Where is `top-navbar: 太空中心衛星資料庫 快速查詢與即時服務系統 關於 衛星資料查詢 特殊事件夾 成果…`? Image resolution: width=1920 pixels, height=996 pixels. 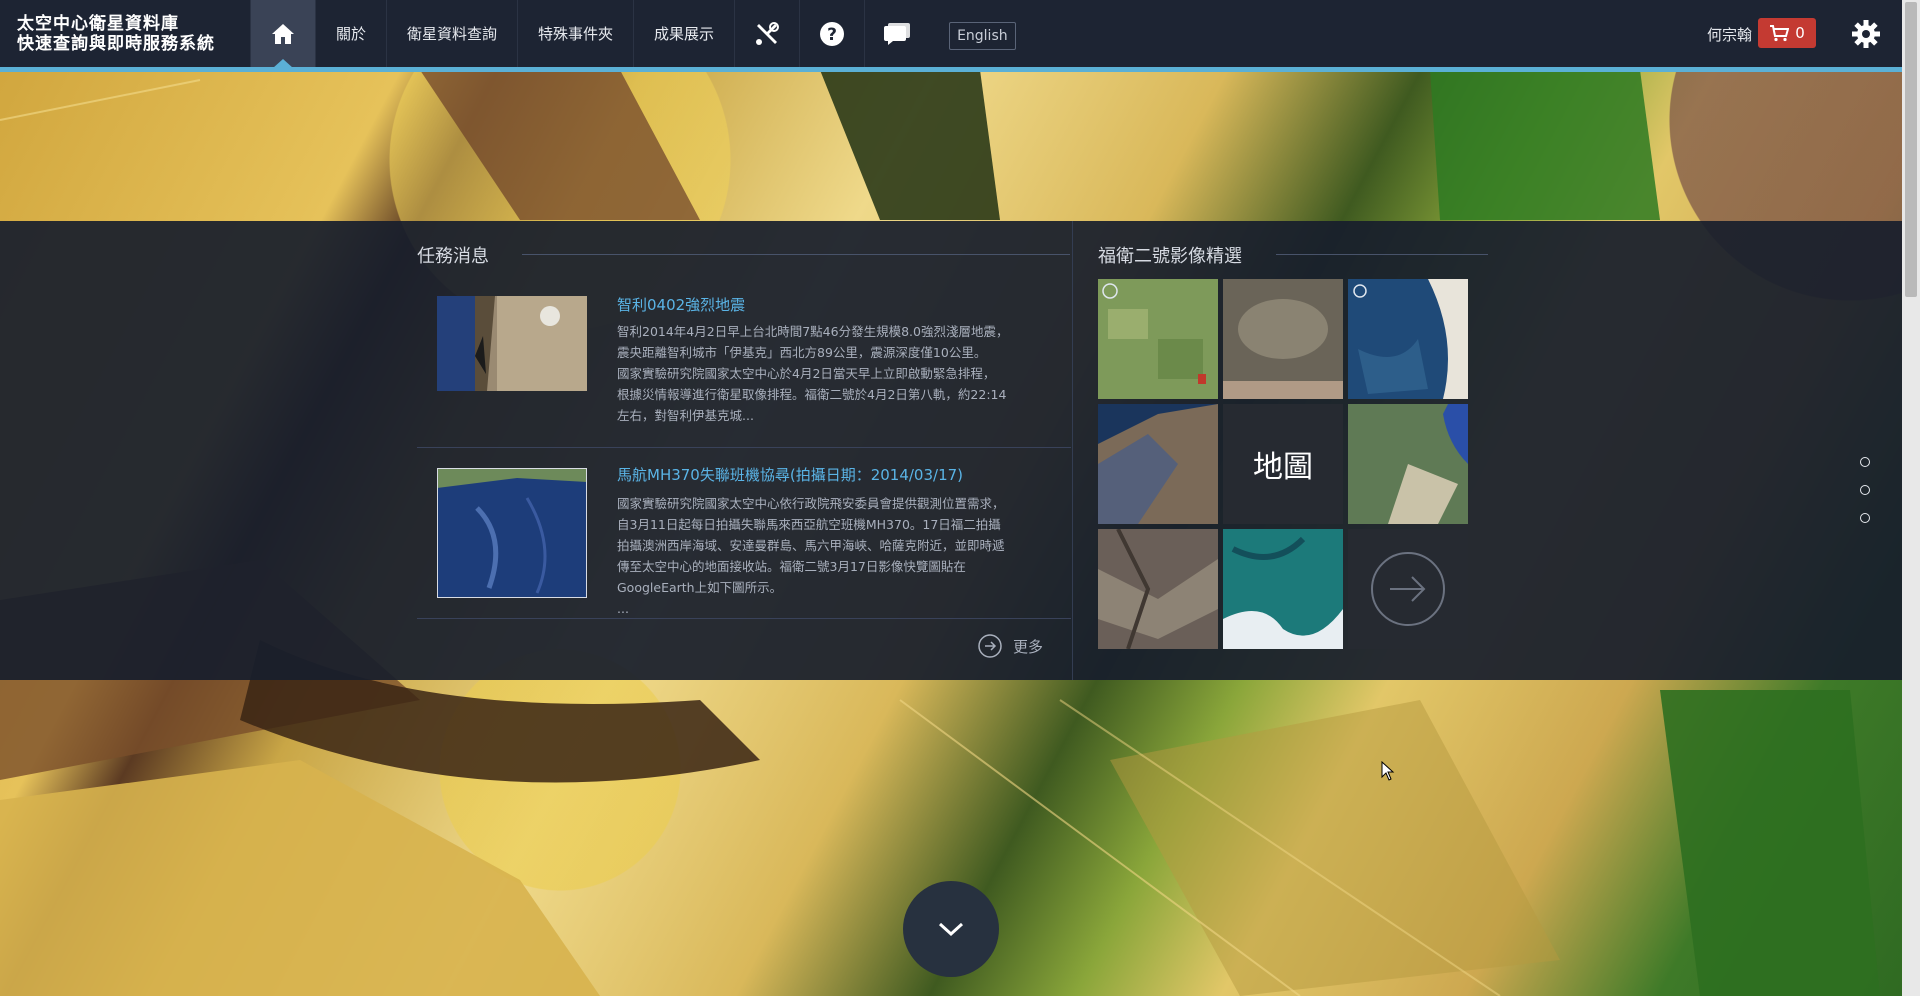
top-navbar: 太空中心衛星資料庫 快速查詢與即時服務系統 關於 衛星資料查詢 特殊事件夾 成果… is located at coordinates (951, 36).